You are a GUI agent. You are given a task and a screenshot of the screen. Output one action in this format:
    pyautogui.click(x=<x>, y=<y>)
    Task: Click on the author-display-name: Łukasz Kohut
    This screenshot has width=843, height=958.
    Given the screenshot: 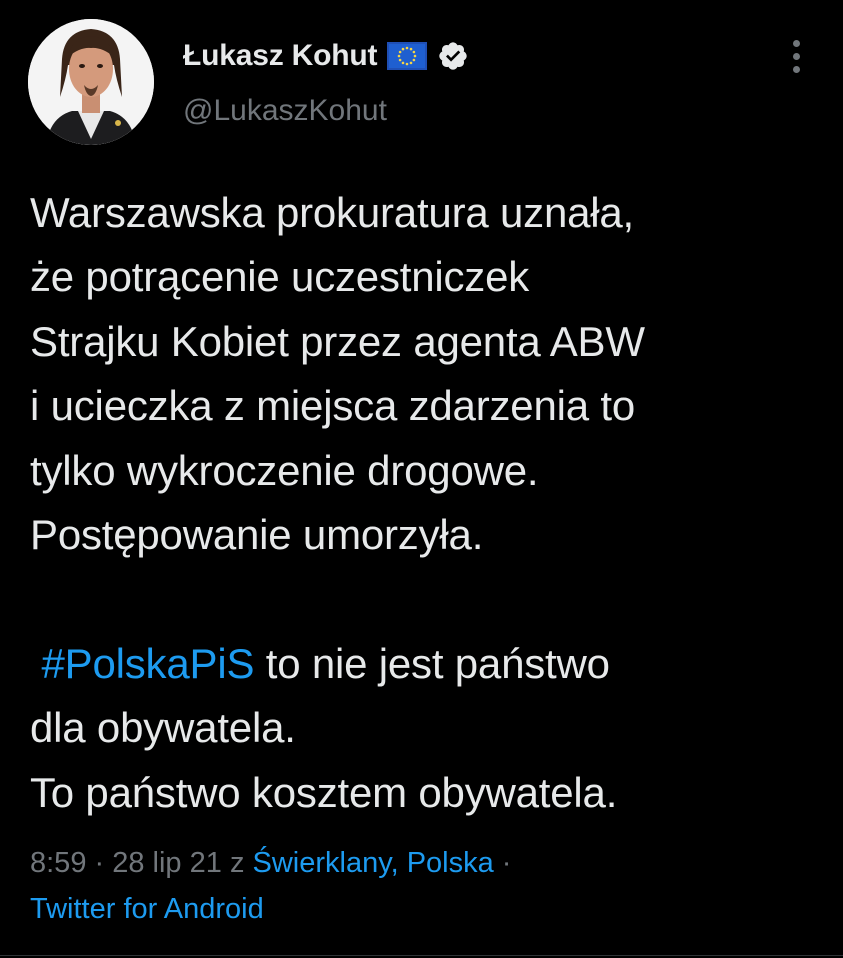 What is the action you would take?
    pyautogui.click(x=280, y=56)
    